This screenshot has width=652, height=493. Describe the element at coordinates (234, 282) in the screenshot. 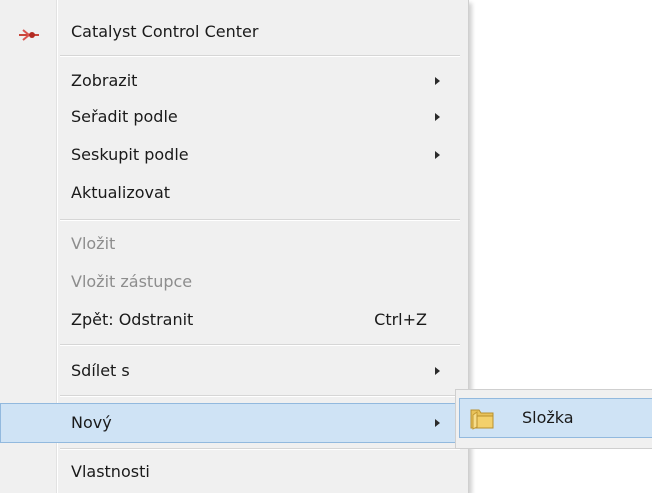

I see `menu-item-vlozit-zastupce: Vložit zástupce` at that location.